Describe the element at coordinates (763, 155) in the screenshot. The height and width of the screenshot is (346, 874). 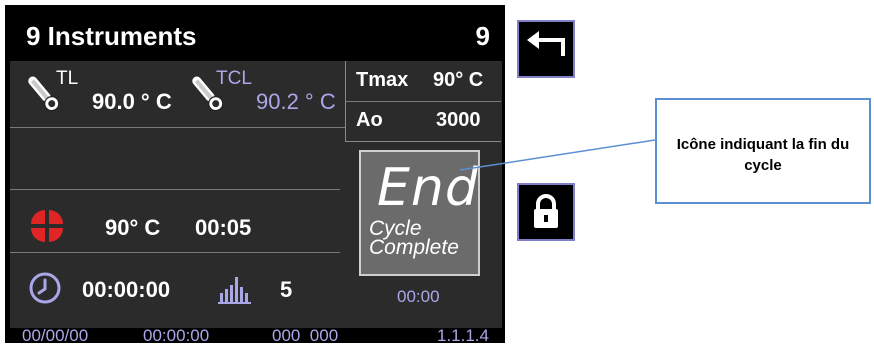
I see `callout-text: Icône indiquant la fin du cycle` at that location.